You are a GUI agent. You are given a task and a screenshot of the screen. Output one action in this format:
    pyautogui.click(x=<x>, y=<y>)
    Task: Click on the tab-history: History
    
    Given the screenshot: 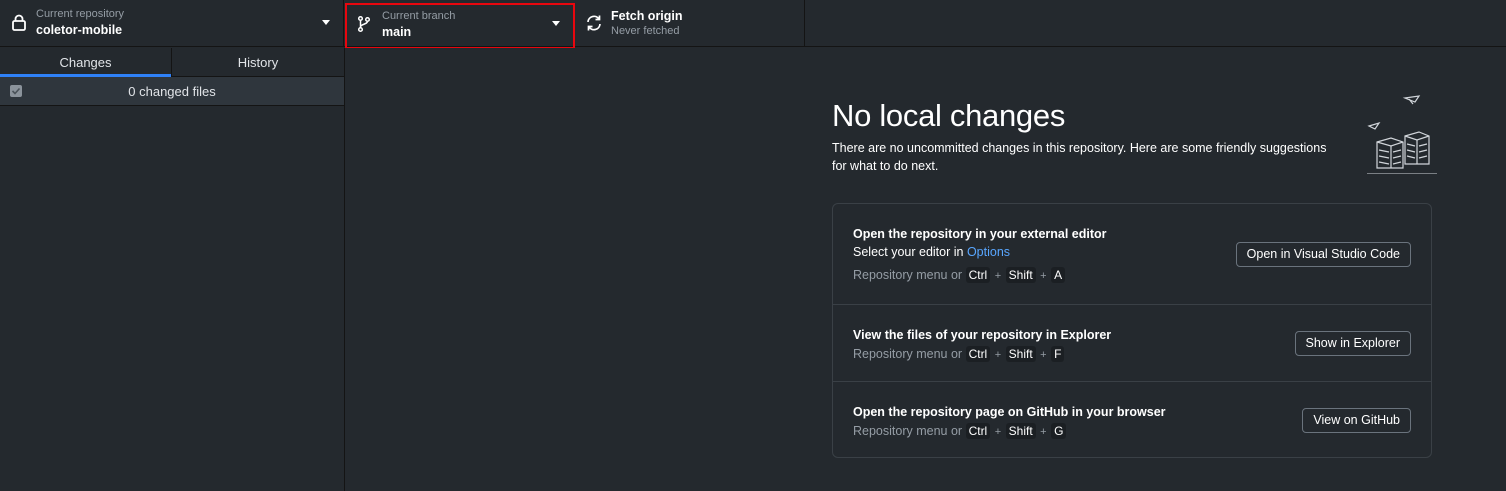 What is the action you would take?
    pyautogui.click(x=258, y=62)
    